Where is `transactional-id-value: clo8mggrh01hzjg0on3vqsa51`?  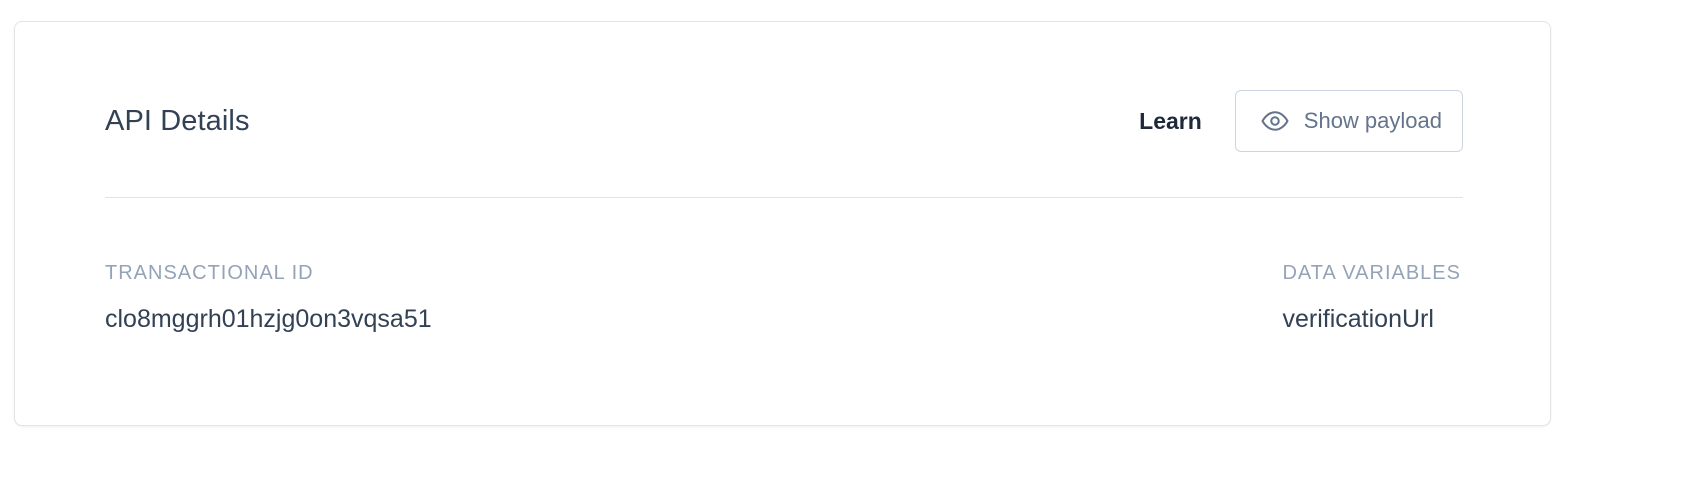
transactional-id-value: clo8mggrh01hzjg0on3vqsa51 is located at coordinates (268, 319).